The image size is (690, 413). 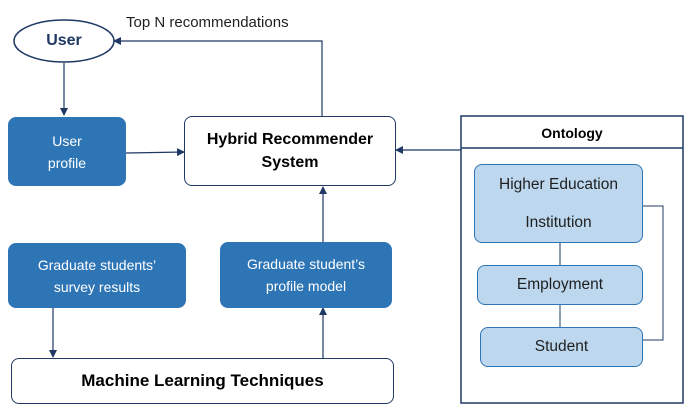 I want to click on link-hei-student, so click(x=653, y=273).